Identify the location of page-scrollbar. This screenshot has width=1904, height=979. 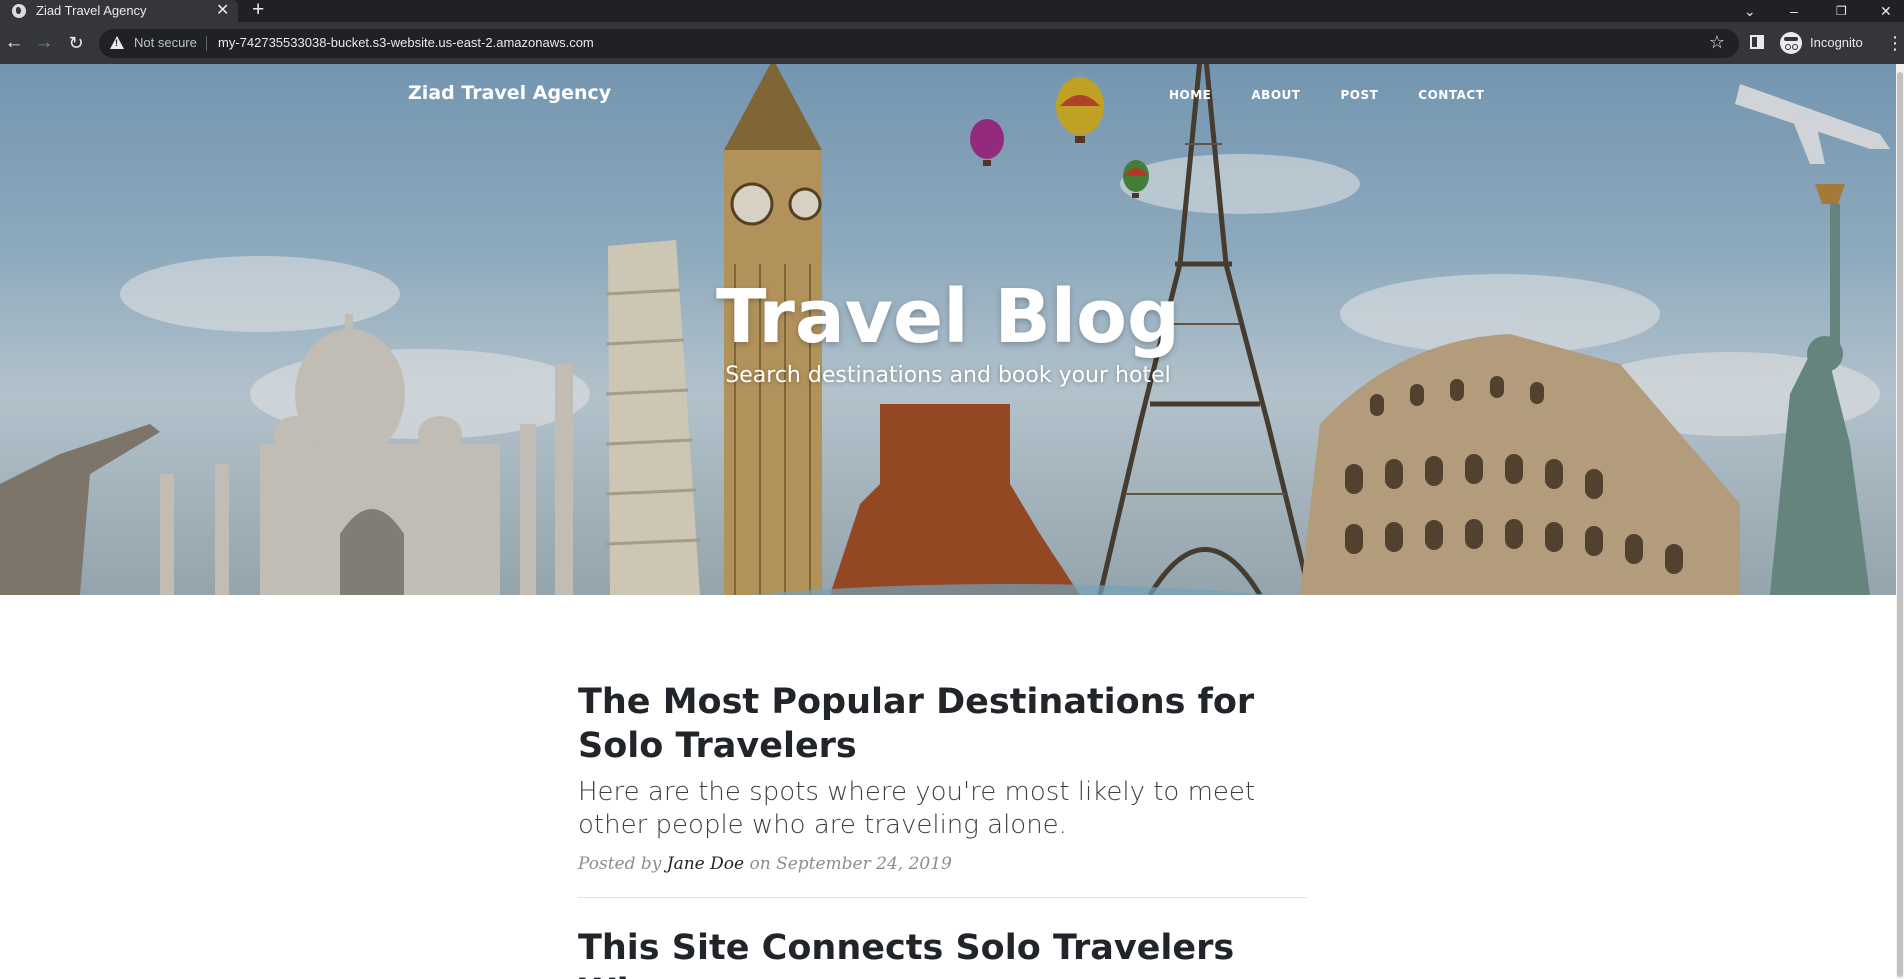
(1900, 521).